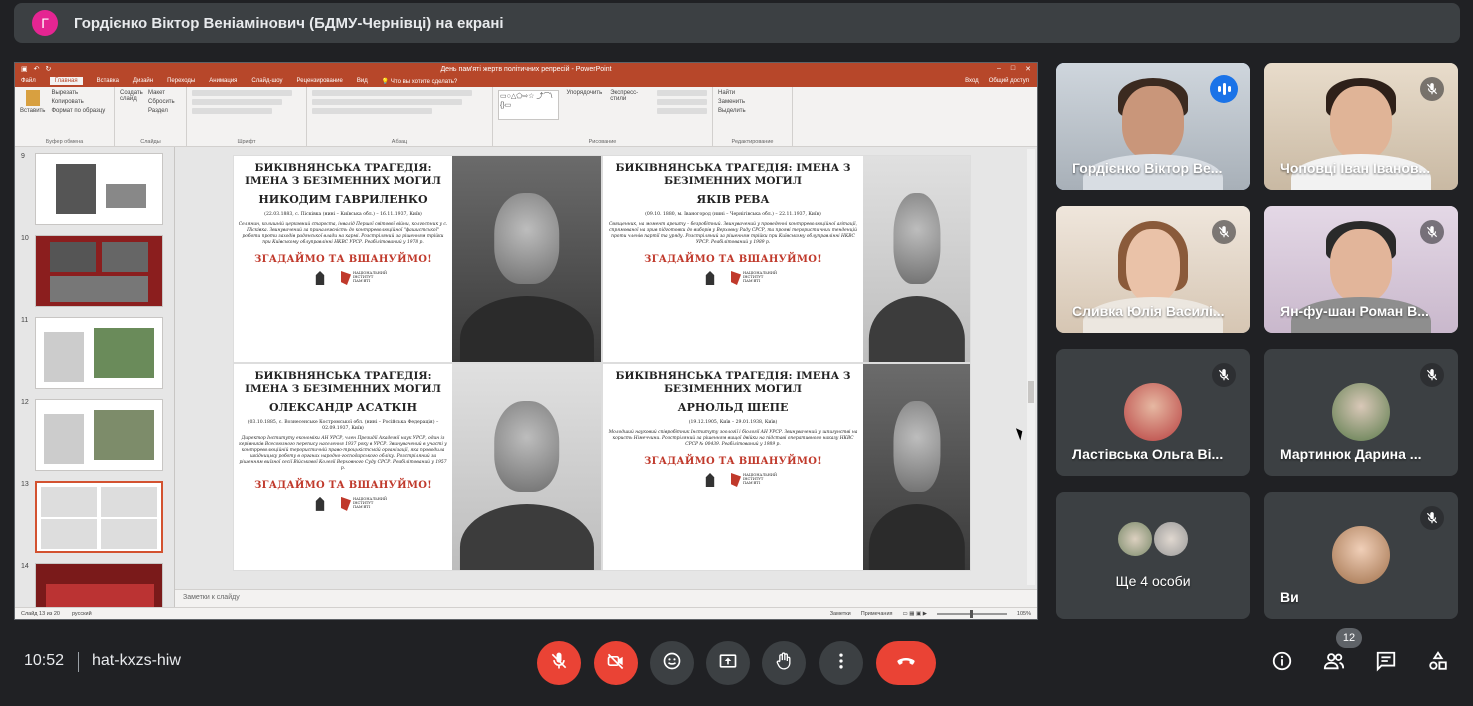 Image resolution: width=1473 pixels, height=706 pixels. Describe the element at coordinates (1361, 555) in the screenshot. I see `self-tile: Ви` at that location.